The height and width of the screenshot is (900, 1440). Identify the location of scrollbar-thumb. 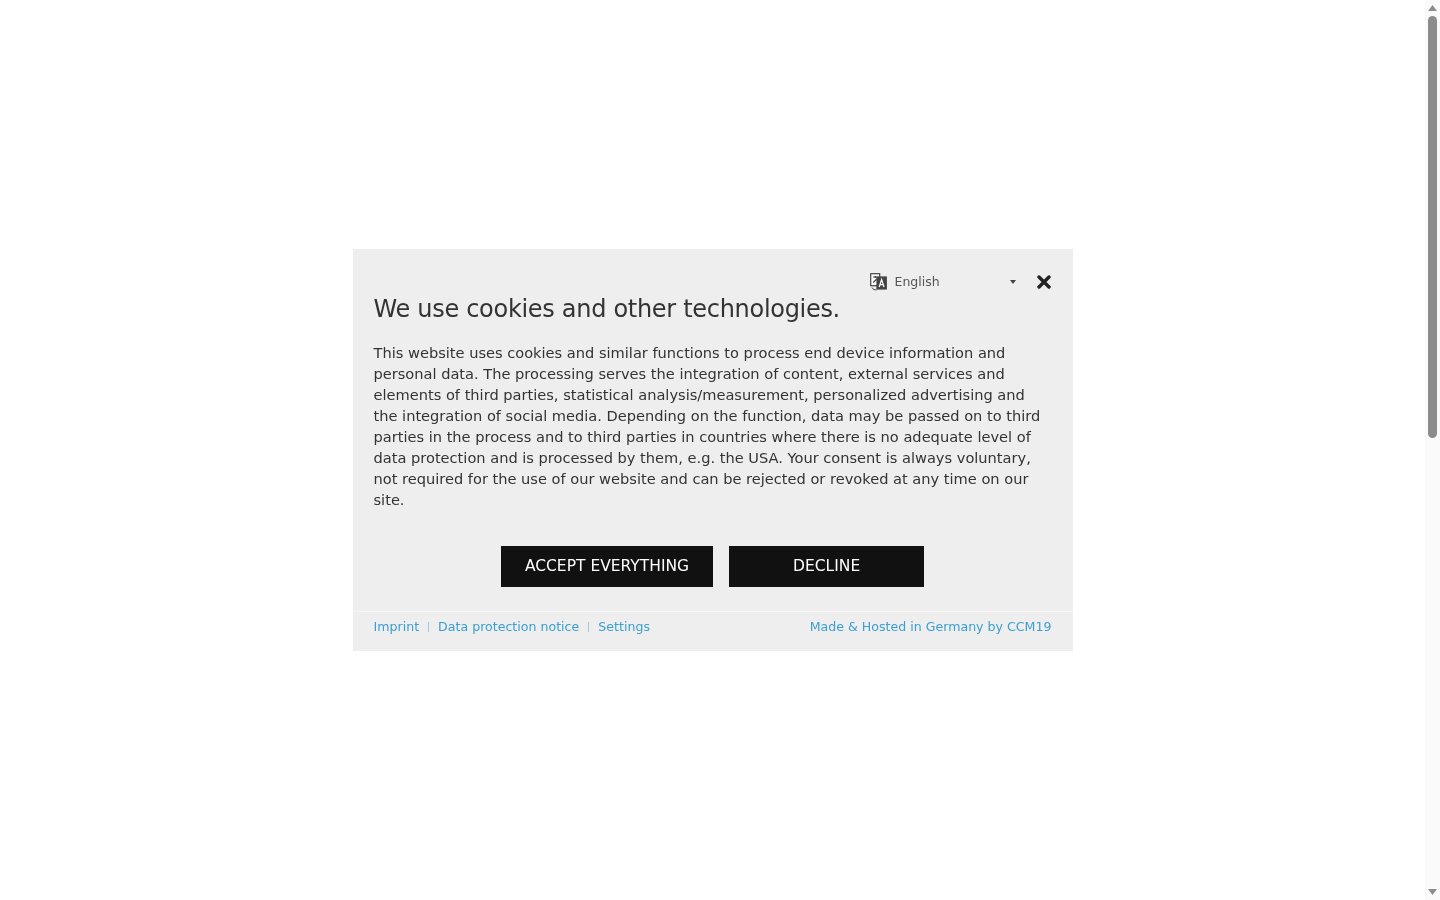
(1432, 227).